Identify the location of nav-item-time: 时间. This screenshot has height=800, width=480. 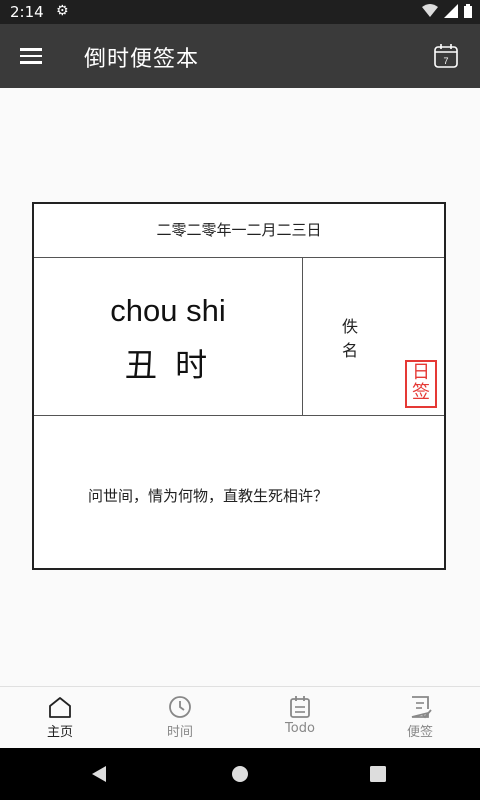
(180, 718).